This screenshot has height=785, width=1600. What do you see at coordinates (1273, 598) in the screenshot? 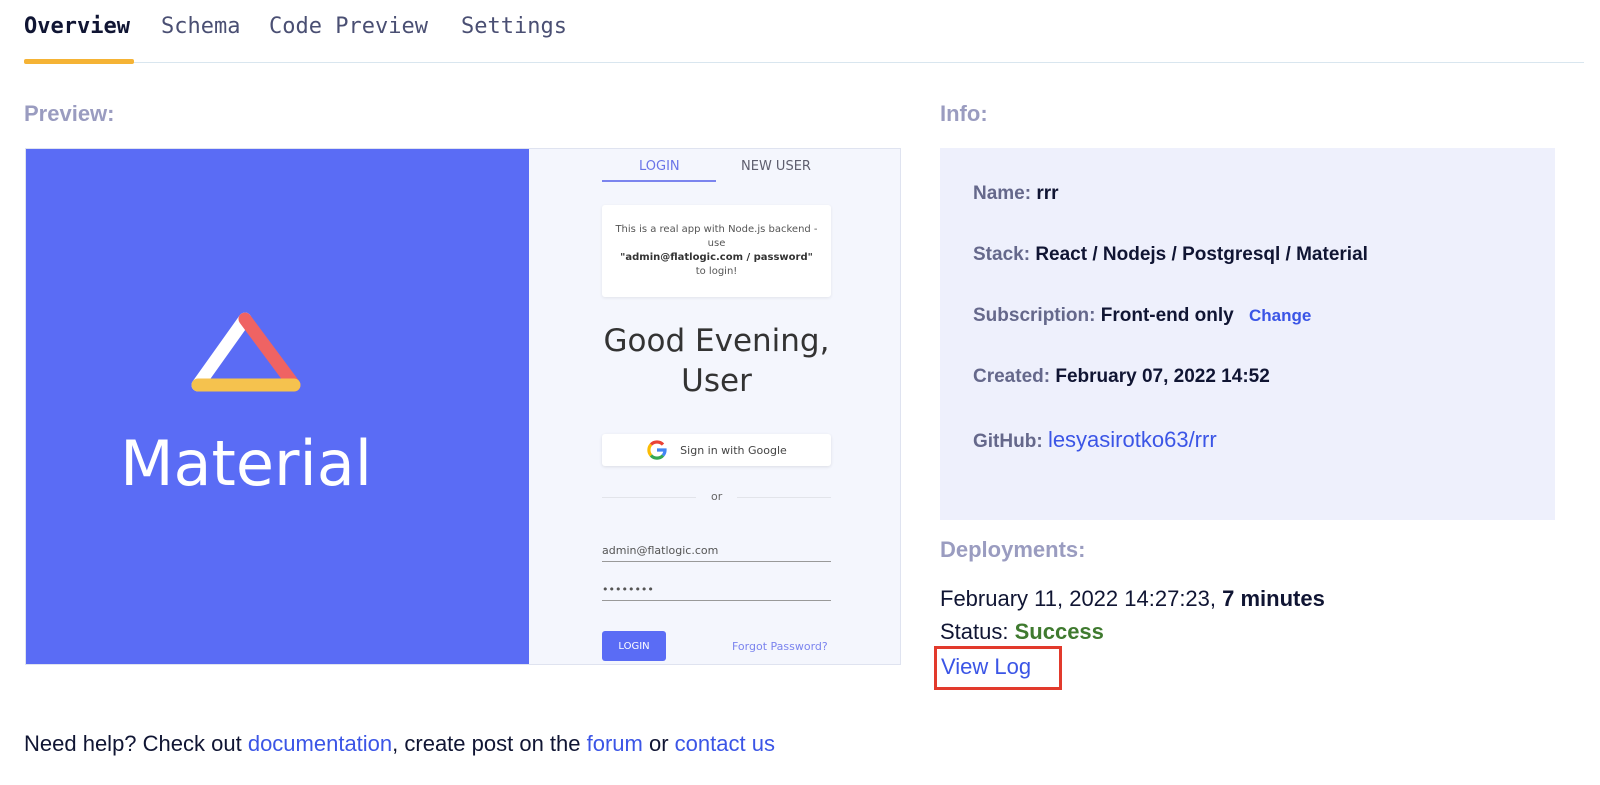
I see `deployment-duration: 7 minutes` at bounding box center [1273, 598].